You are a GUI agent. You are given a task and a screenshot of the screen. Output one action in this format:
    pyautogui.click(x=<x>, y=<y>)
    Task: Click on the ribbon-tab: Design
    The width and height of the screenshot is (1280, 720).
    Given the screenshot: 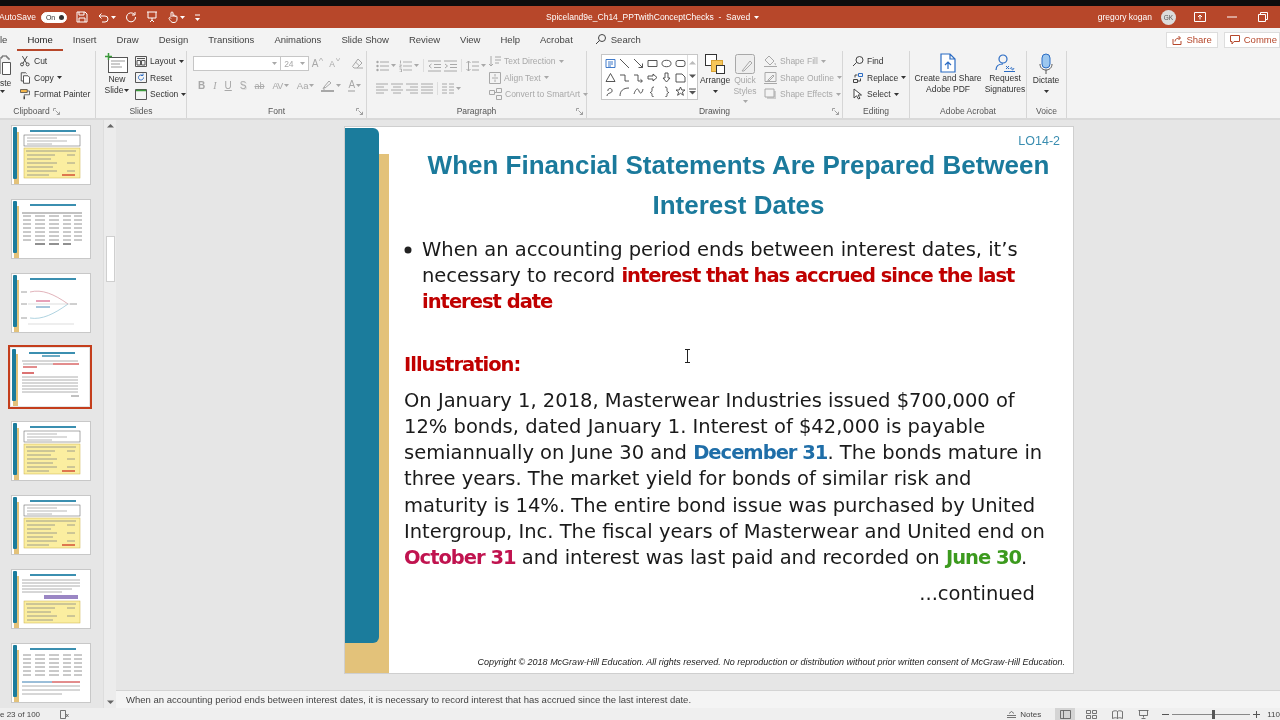 What is the action you would take?
    pyautogui.click(x=173, y=39)
    